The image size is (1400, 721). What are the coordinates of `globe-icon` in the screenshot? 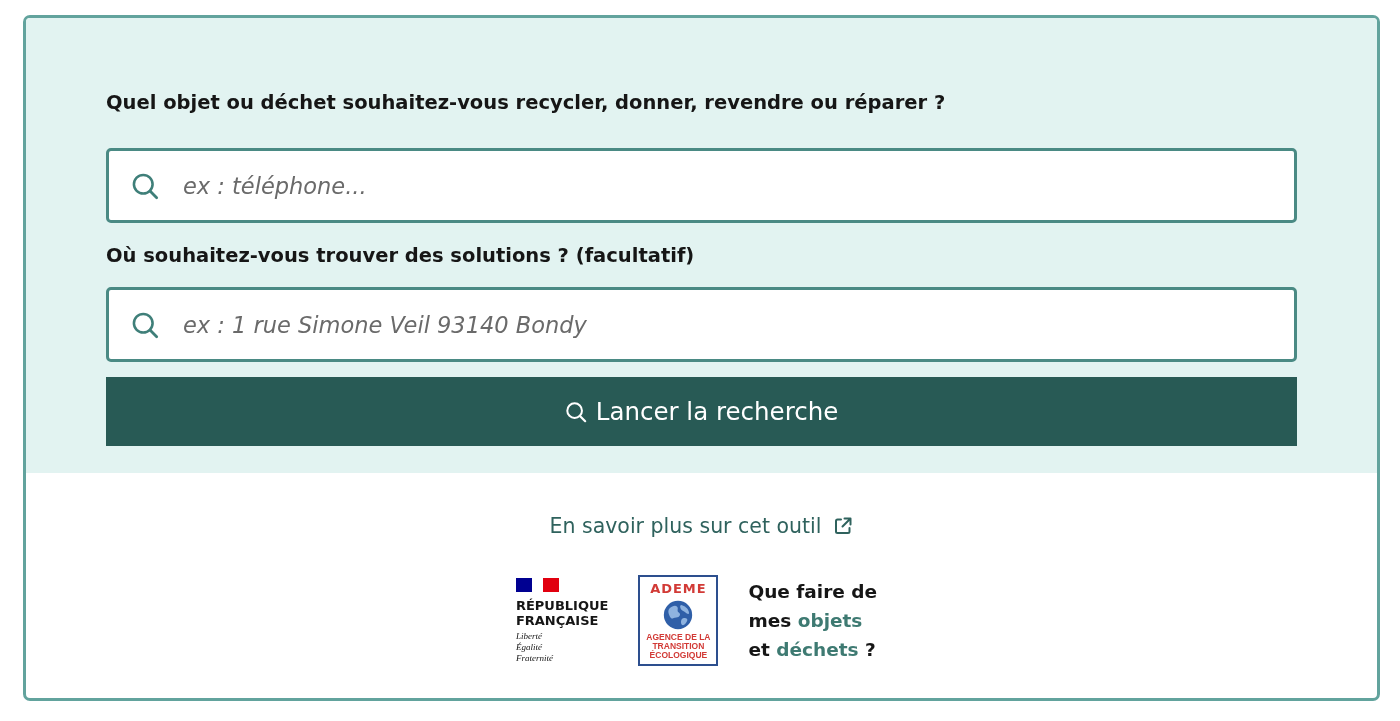 It's located at (678, 615).